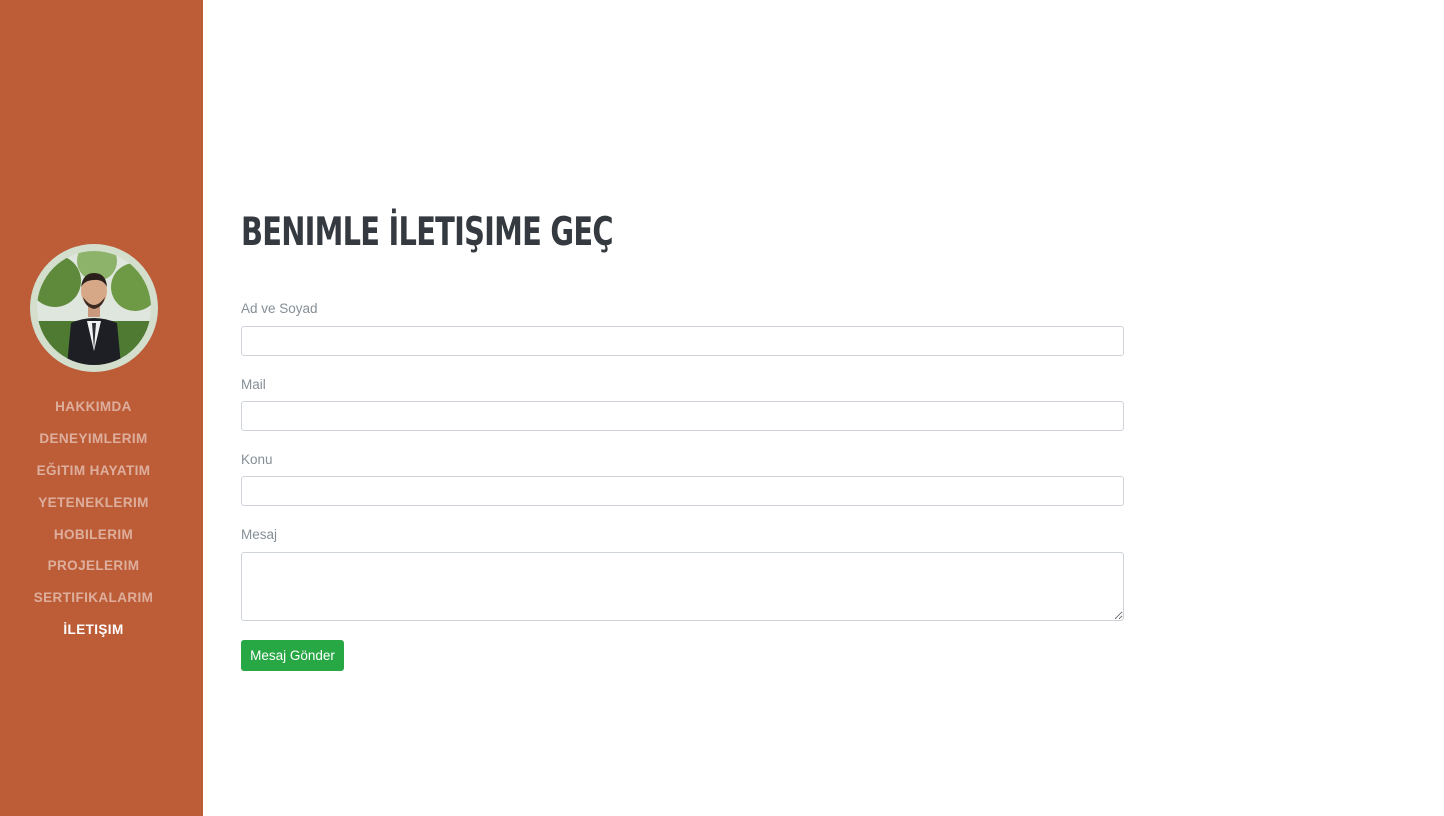 The image size is (1444, 816). What do you see at coordinates (682, 341) in the screenshot?
I see `name-input` at bounding box center [682, 341].